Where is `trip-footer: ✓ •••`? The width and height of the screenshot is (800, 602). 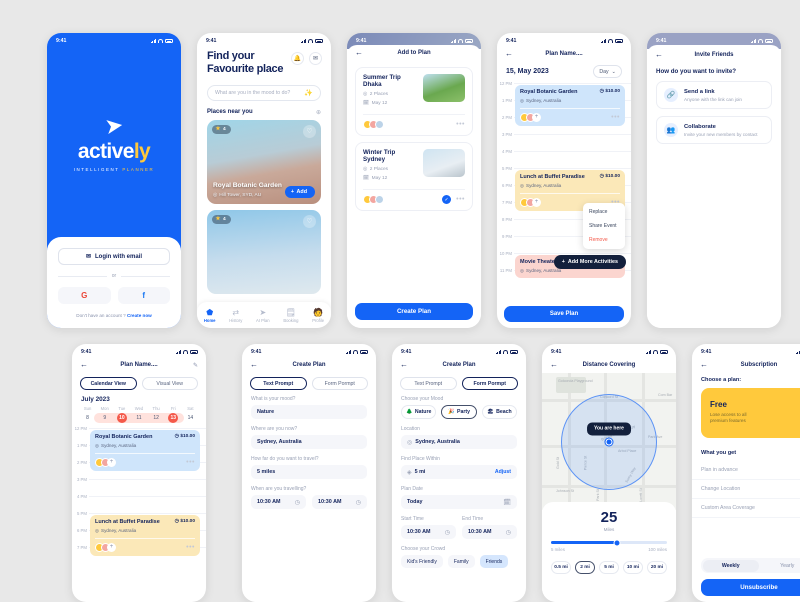
trip-footer: ✓ ••• is located at coordinates (414, 196).